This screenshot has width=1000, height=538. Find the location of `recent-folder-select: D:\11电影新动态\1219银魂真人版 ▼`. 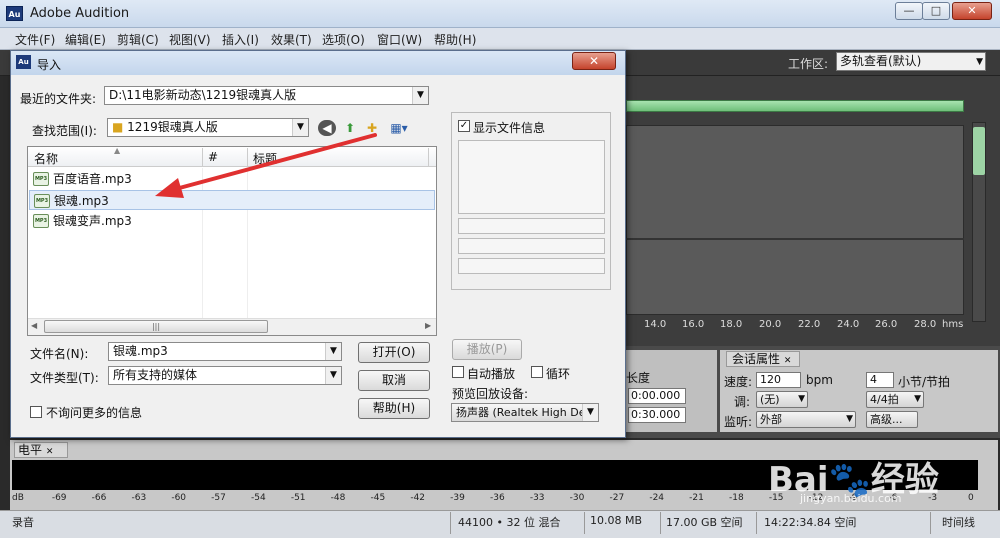

recent-folder-select: D:\11电影新动态\1219银魂真人版 ▼ is located at coordinates (266, 95).